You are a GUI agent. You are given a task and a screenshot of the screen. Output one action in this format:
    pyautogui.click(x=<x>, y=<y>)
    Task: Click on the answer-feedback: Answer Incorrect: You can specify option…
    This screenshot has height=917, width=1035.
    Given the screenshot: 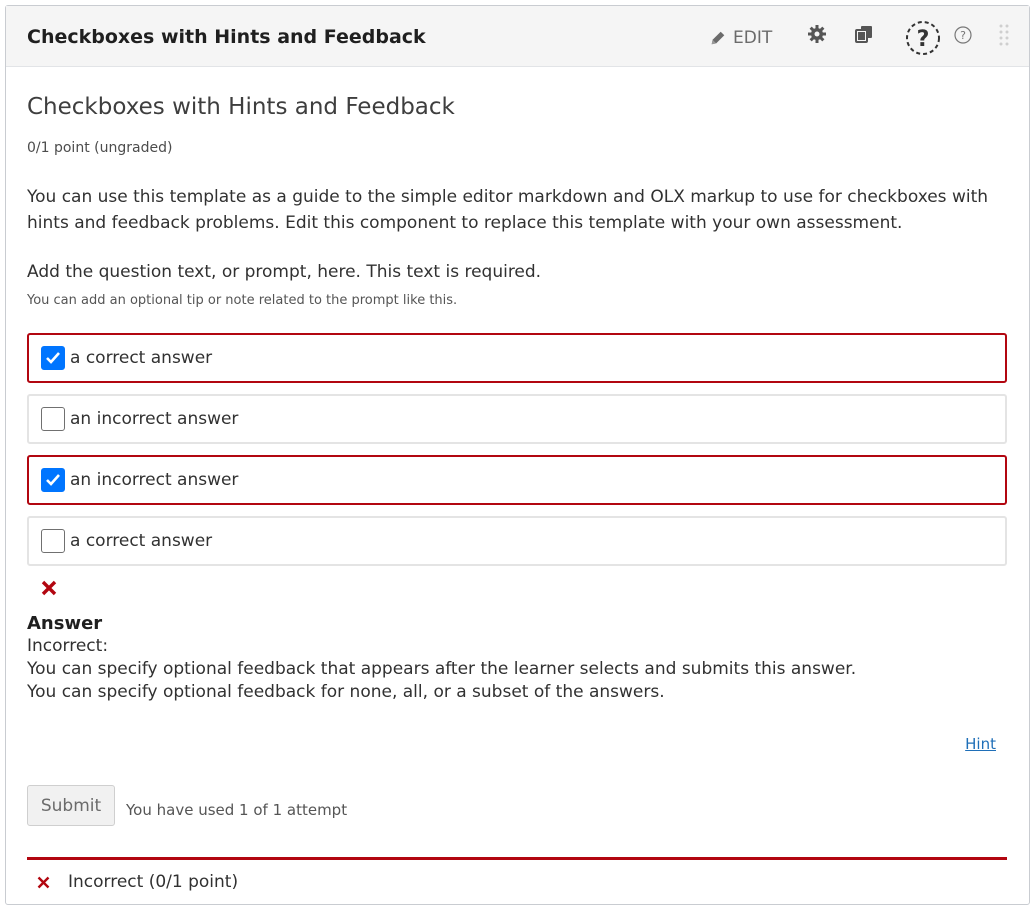 What is the action you would take?
    pyautogui.click(x=441, y=658)
    